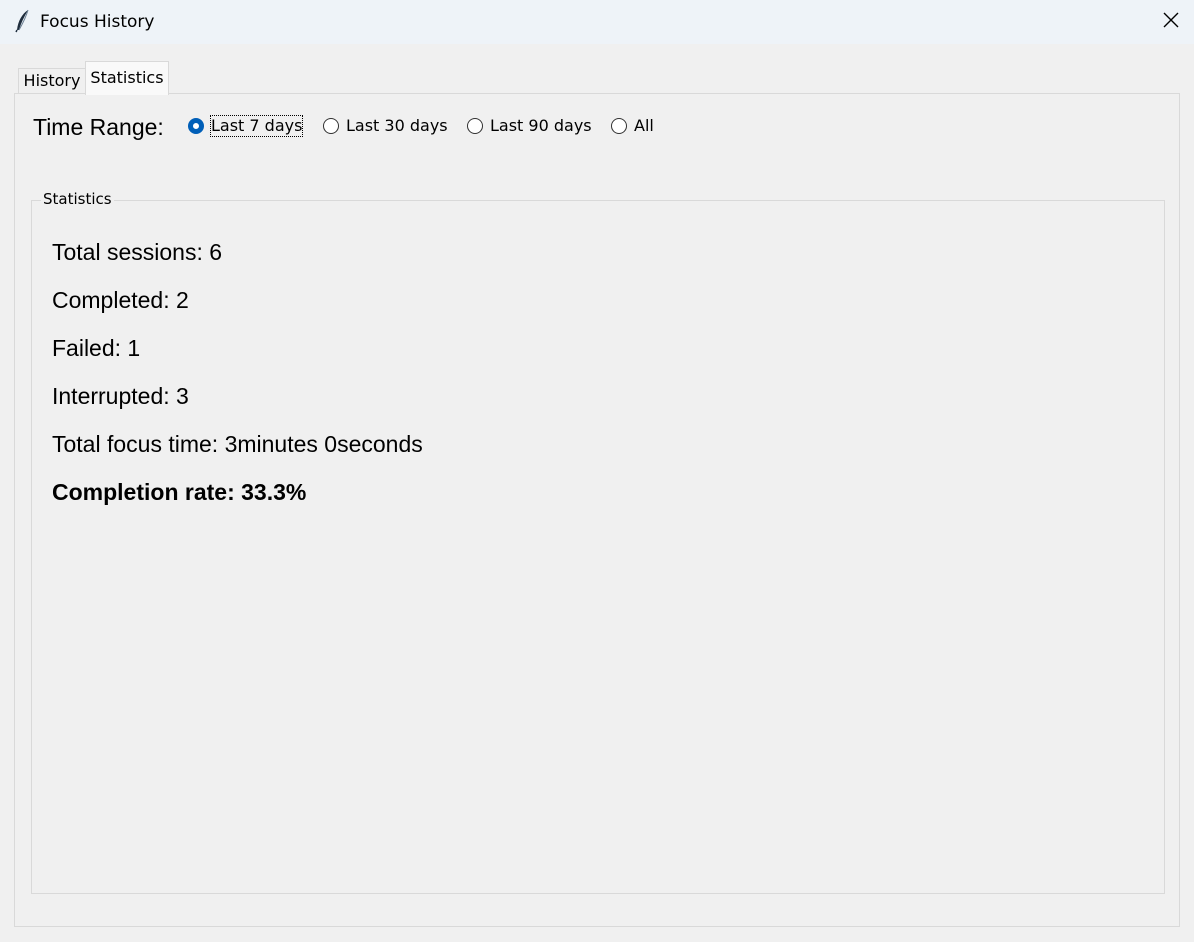 This screenshot has height=942, width=1194. What do you see at coordinates (77, 199) in the screenshot?
I see `statistics-group-title: Statistics` at bounding box center [77, 199].